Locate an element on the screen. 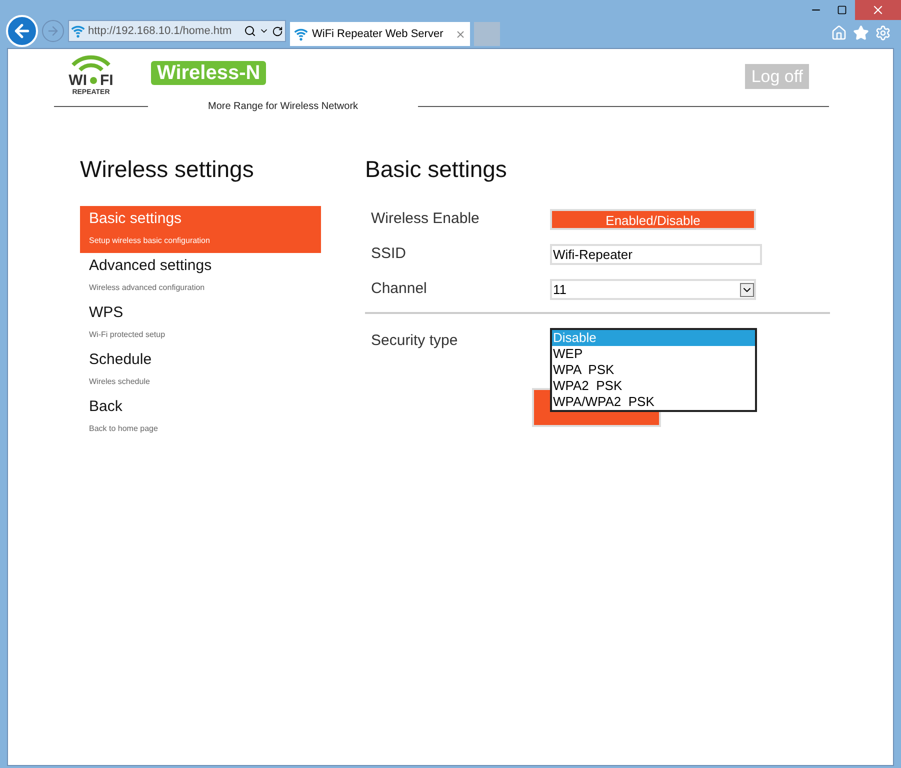  logo-text: FI is located at coordinates (107, 80).